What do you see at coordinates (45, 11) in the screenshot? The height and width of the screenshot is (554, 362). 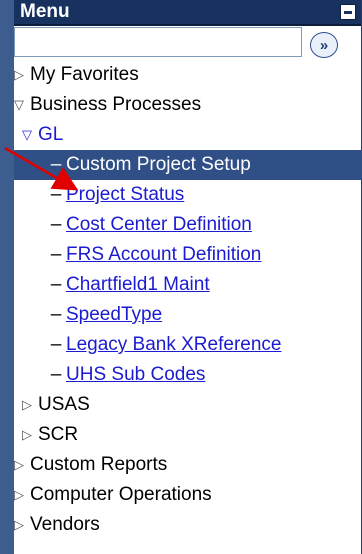 I see `menu-title: Menu` at bounding box center [45, 11].